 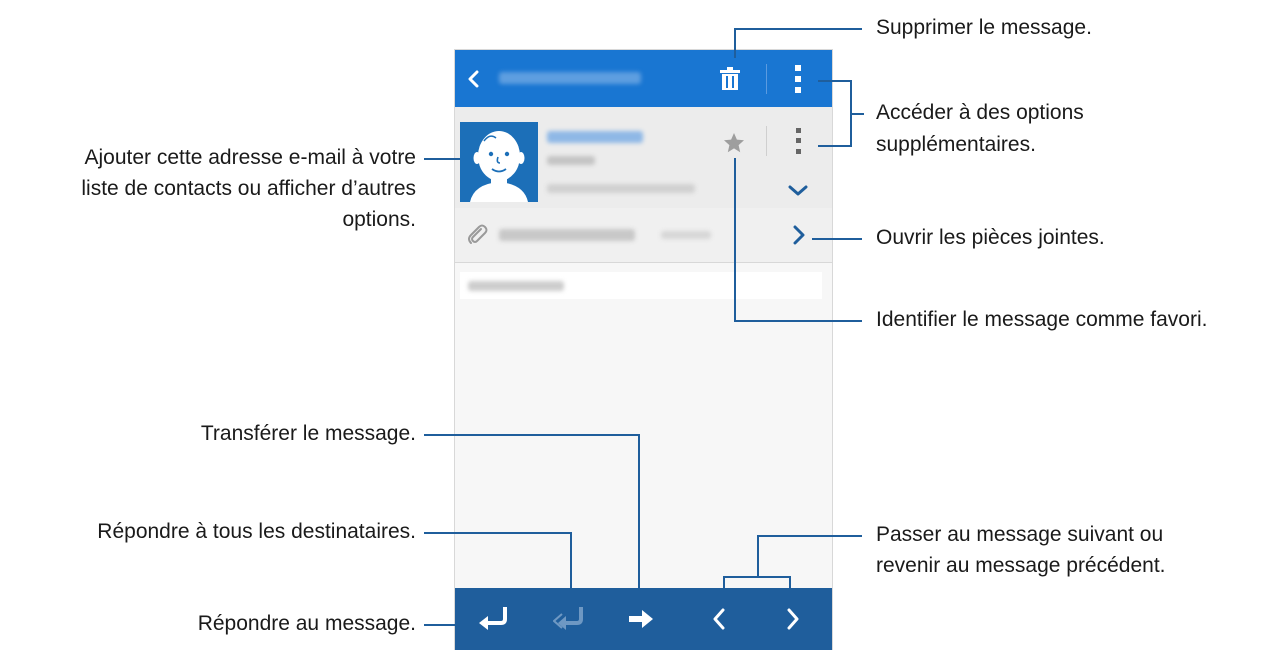 I want to click on back-icon, so click(x=474, y=79).